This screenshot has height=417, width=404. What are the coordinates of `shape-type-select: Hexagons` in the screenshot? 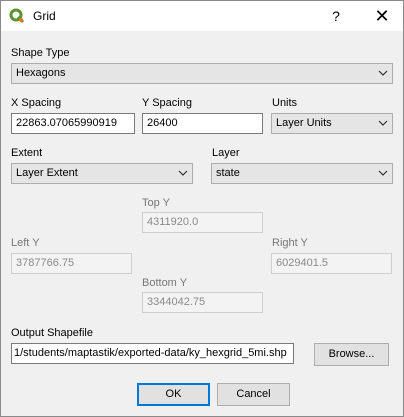 It's located at (202, 73).